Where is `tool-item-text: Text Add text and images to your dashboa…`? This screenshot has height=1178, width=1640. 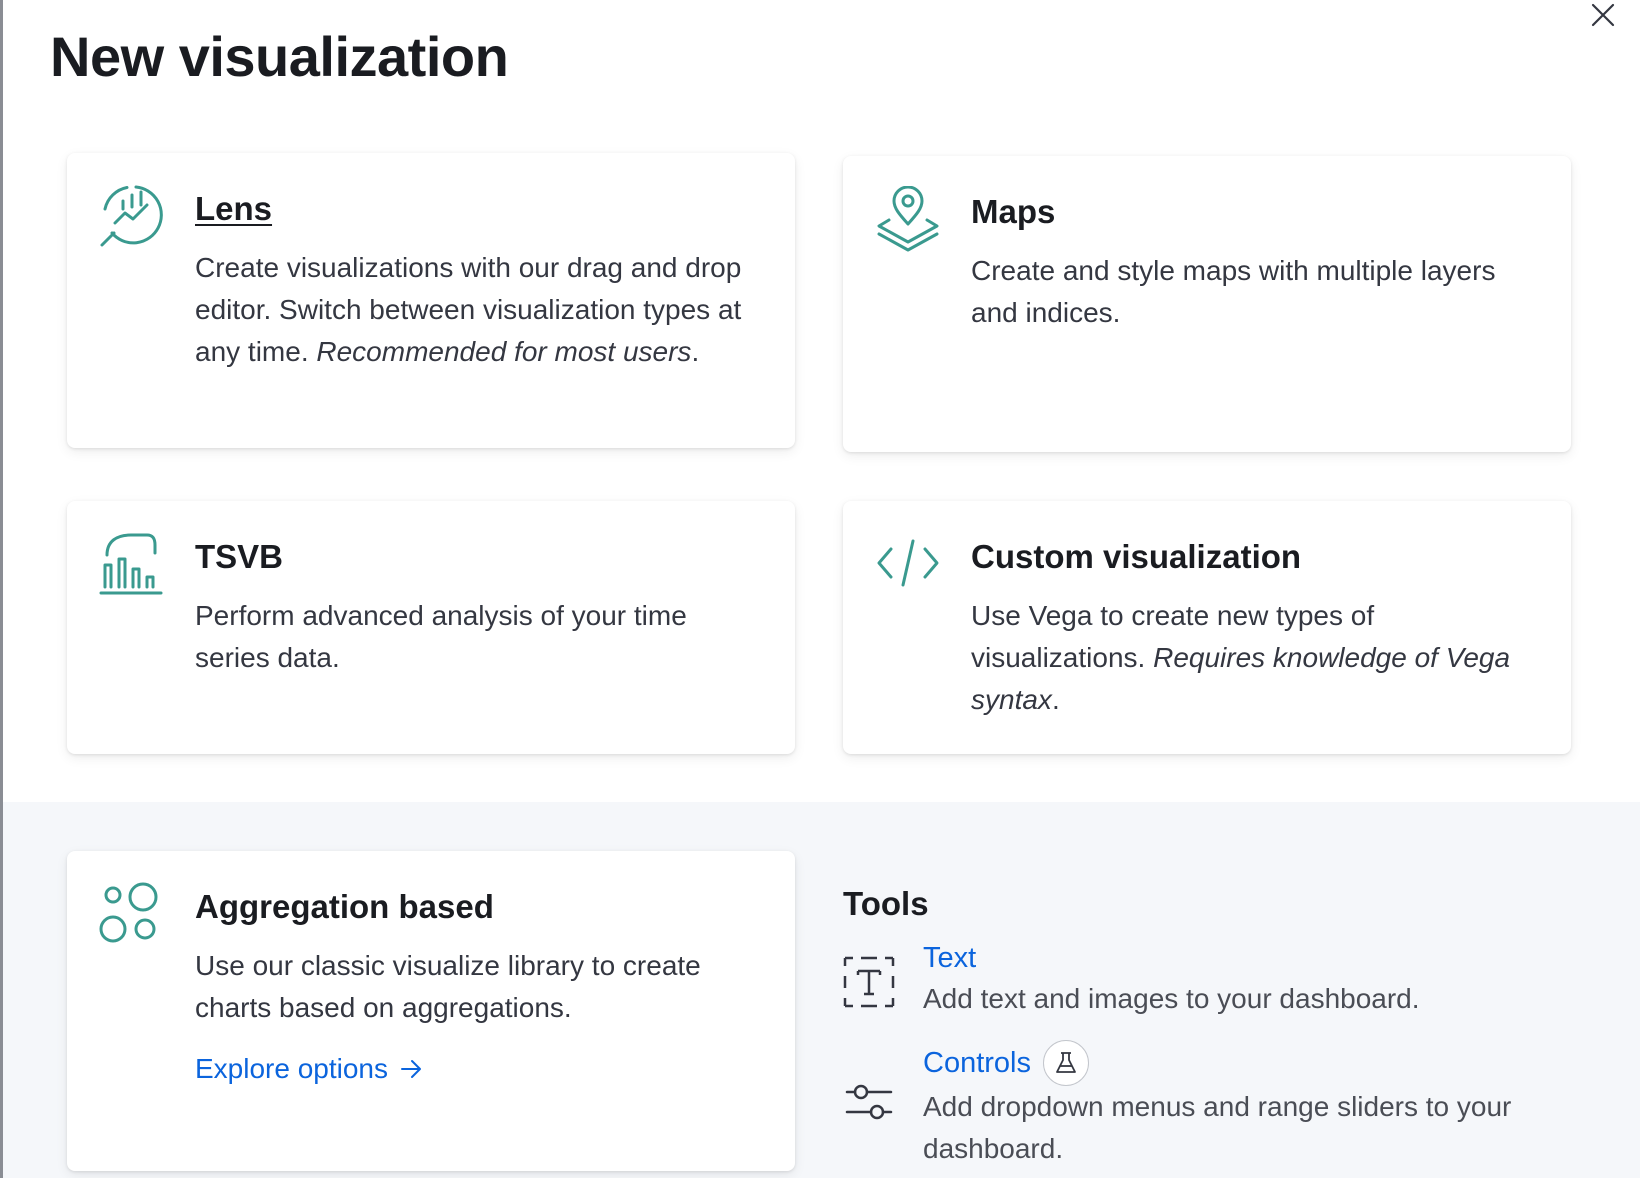
tool-item-text: Text Add text and images to your dashboa… is located at coordinates (1223, 988).